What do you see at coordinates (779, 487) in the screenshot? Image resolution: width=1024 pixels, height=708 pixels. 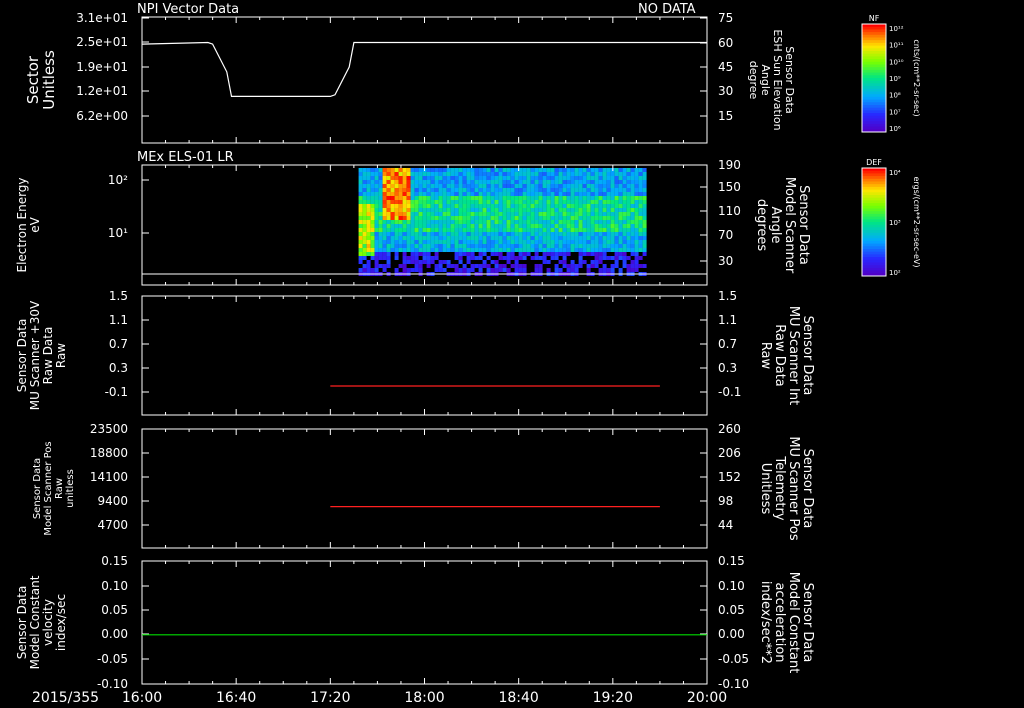 I see `y2-axis-label: Telemetry` at bounding box center [779, 487].